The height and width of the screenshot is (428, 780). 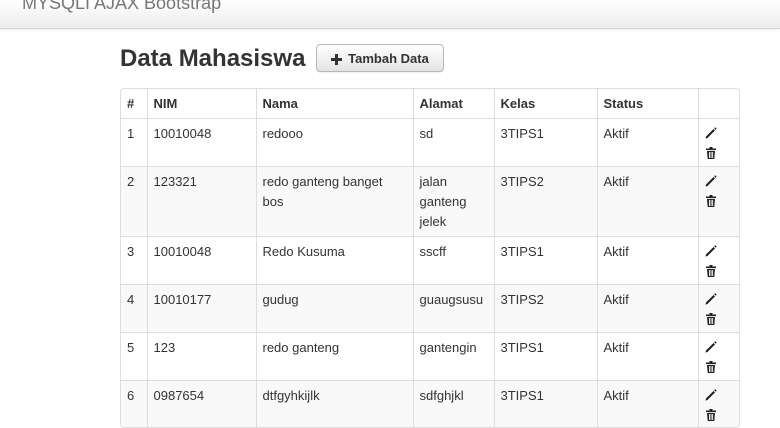 I want to click on table-row: 1 10010048 redooo sd 3TIPS1 Aktif, so click(x=430, y=141).